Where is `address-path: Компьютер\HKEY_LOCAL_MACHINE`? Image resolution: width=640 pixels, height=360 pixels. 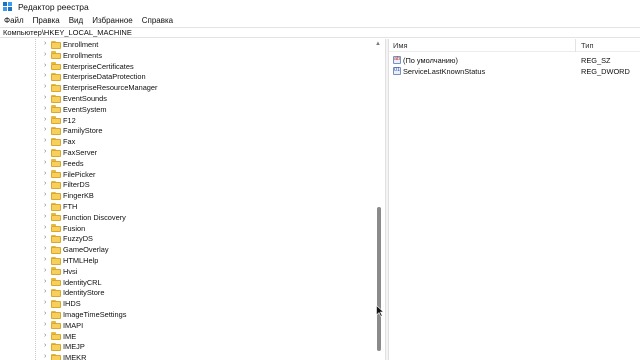 address-path: Компьютер\HKEY_LOCAL_MACHINE is located at coordinates (67, 32).